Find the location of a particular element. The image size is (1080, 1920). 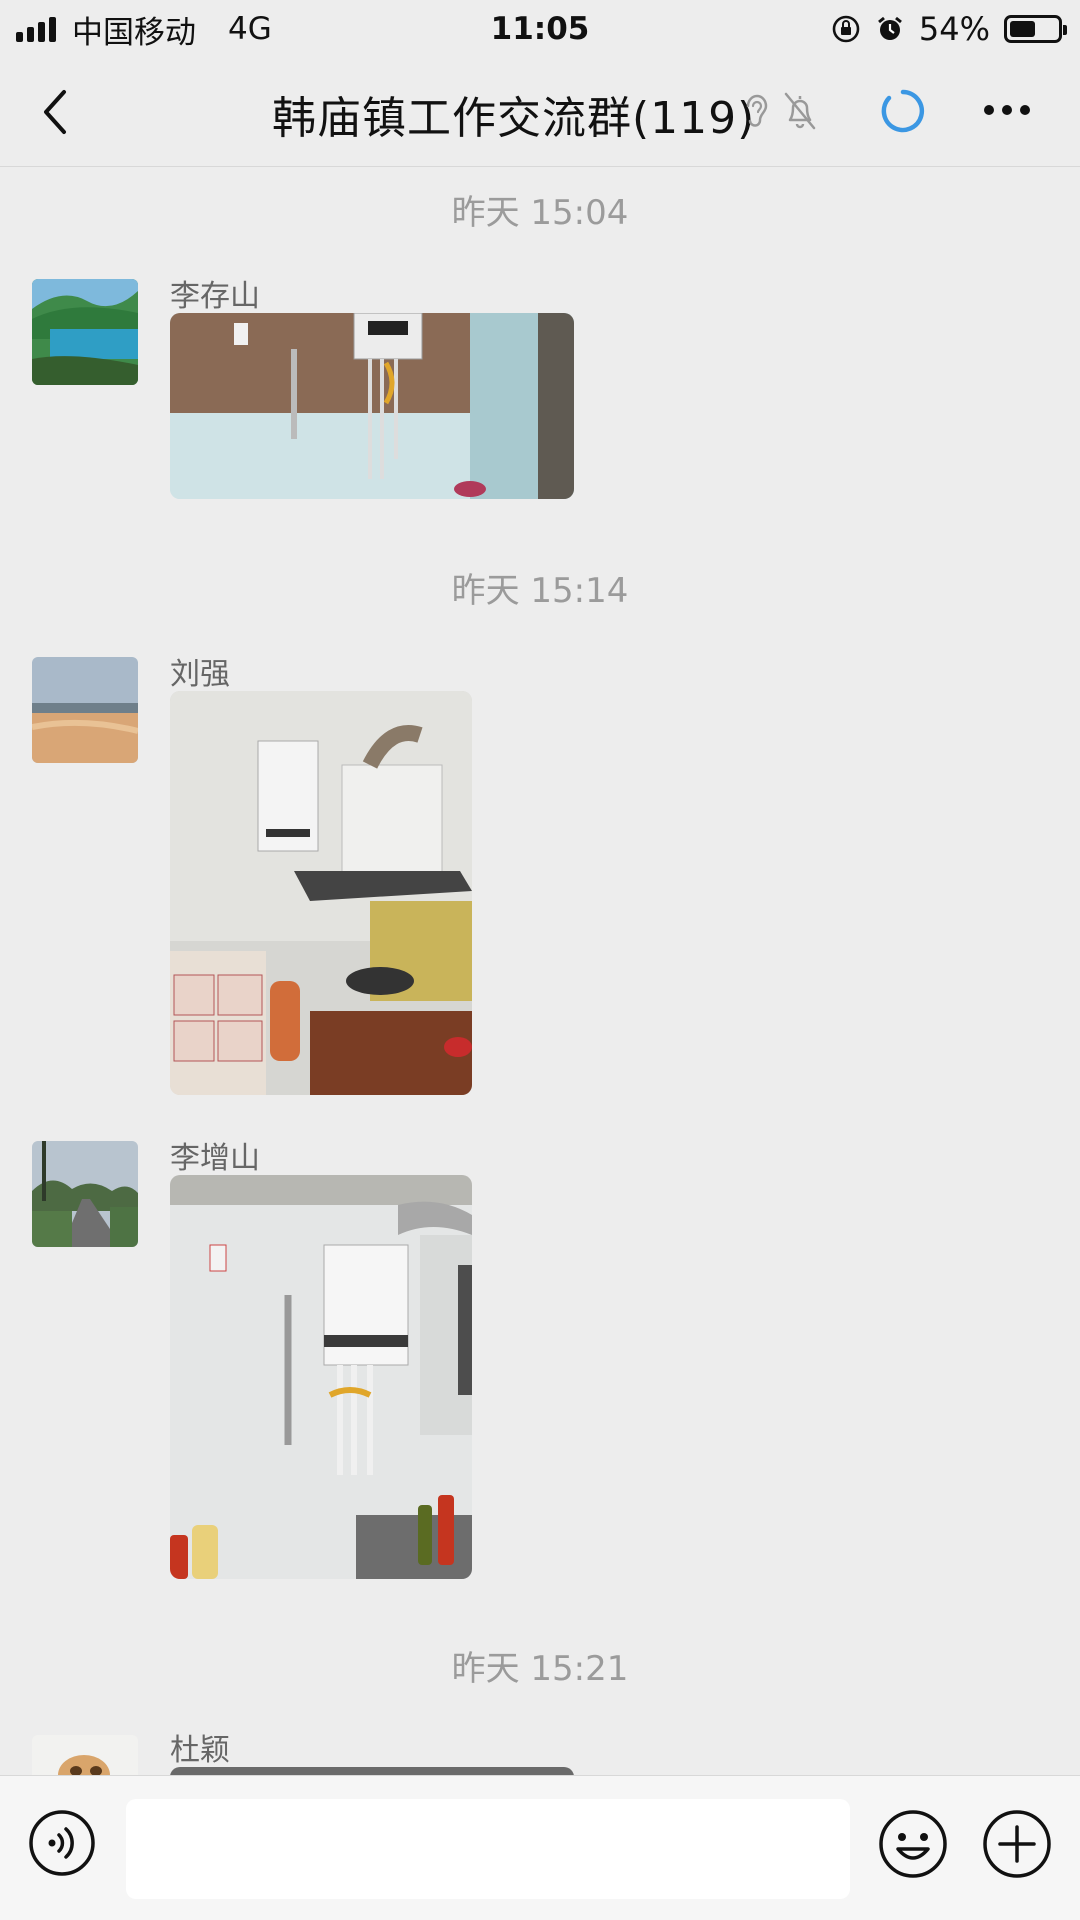

network-label: 4G is located at coordinates (250, 29).